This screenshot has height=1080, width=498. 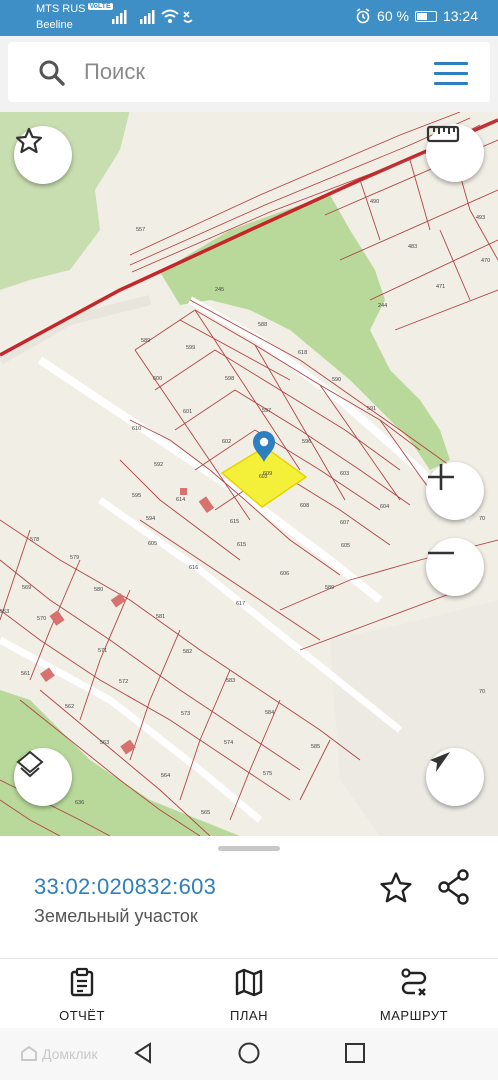 I want to click on ruler-button, so click(x=455, y=153).